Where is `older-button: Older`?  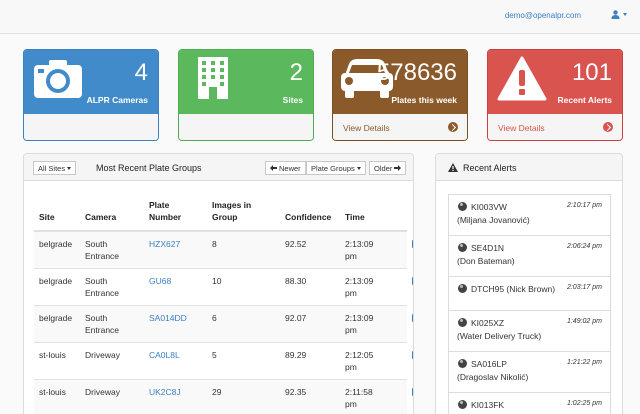 older-button: Older is located at coordinates (388, 168).